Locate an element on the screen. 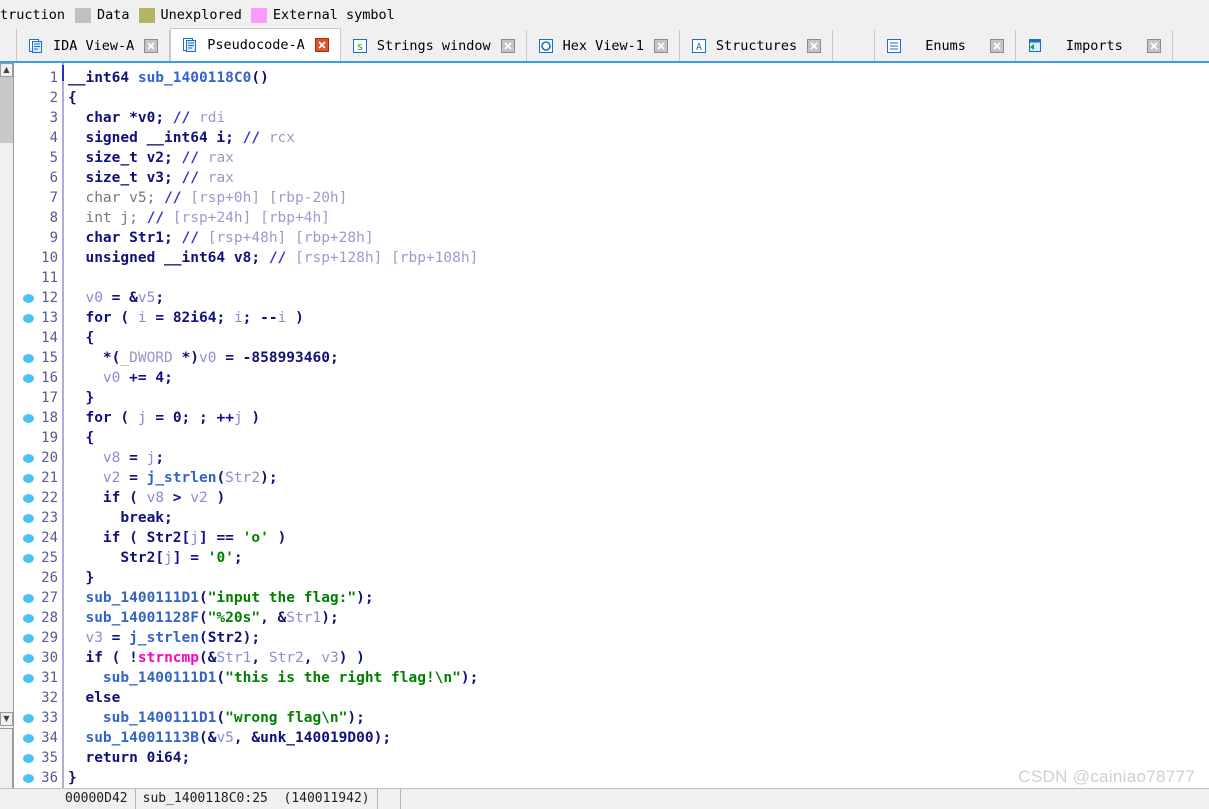 This screenshot has height=809, width=1209. tab-structures: A Structures is located at coordinates (756, 45).